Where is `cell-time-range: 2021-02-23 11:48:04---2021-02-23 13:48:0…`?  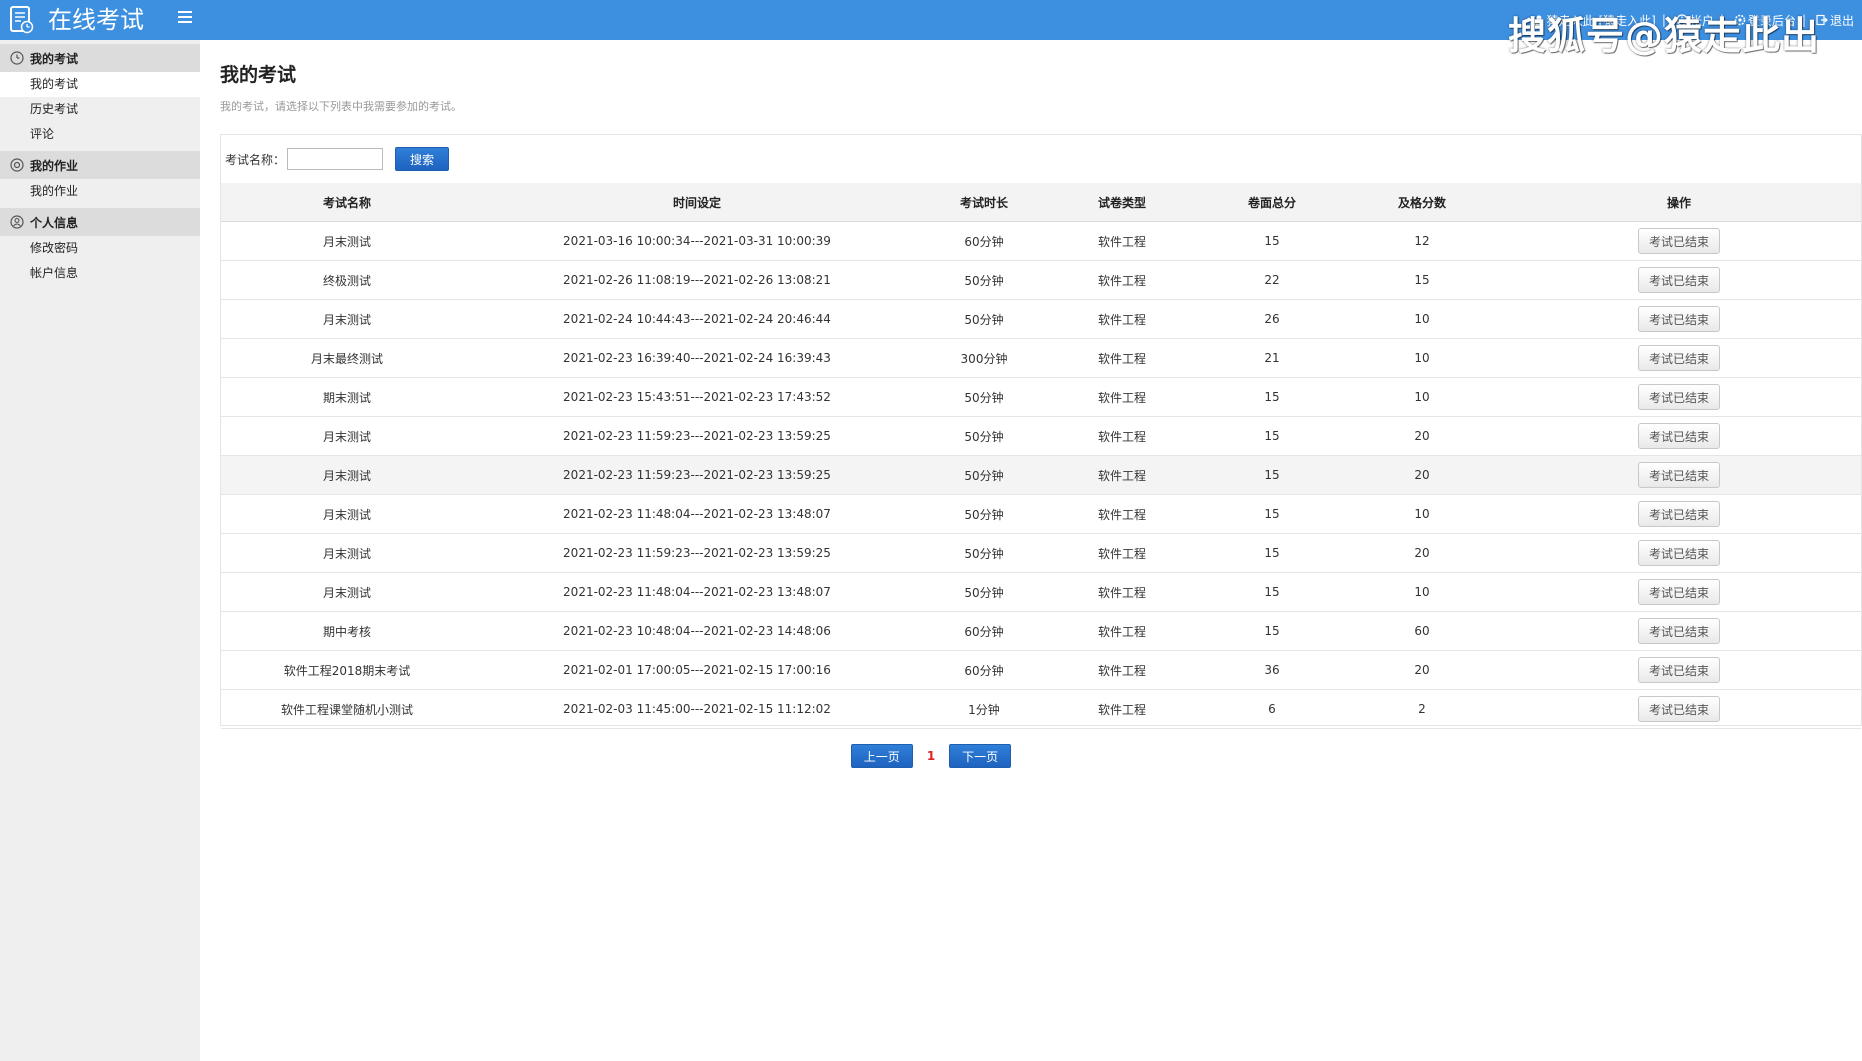 cell-time-range: 2021-02-23 11:48:04---2021-02-23 13:48:0… is located at coordinates (697, 592).